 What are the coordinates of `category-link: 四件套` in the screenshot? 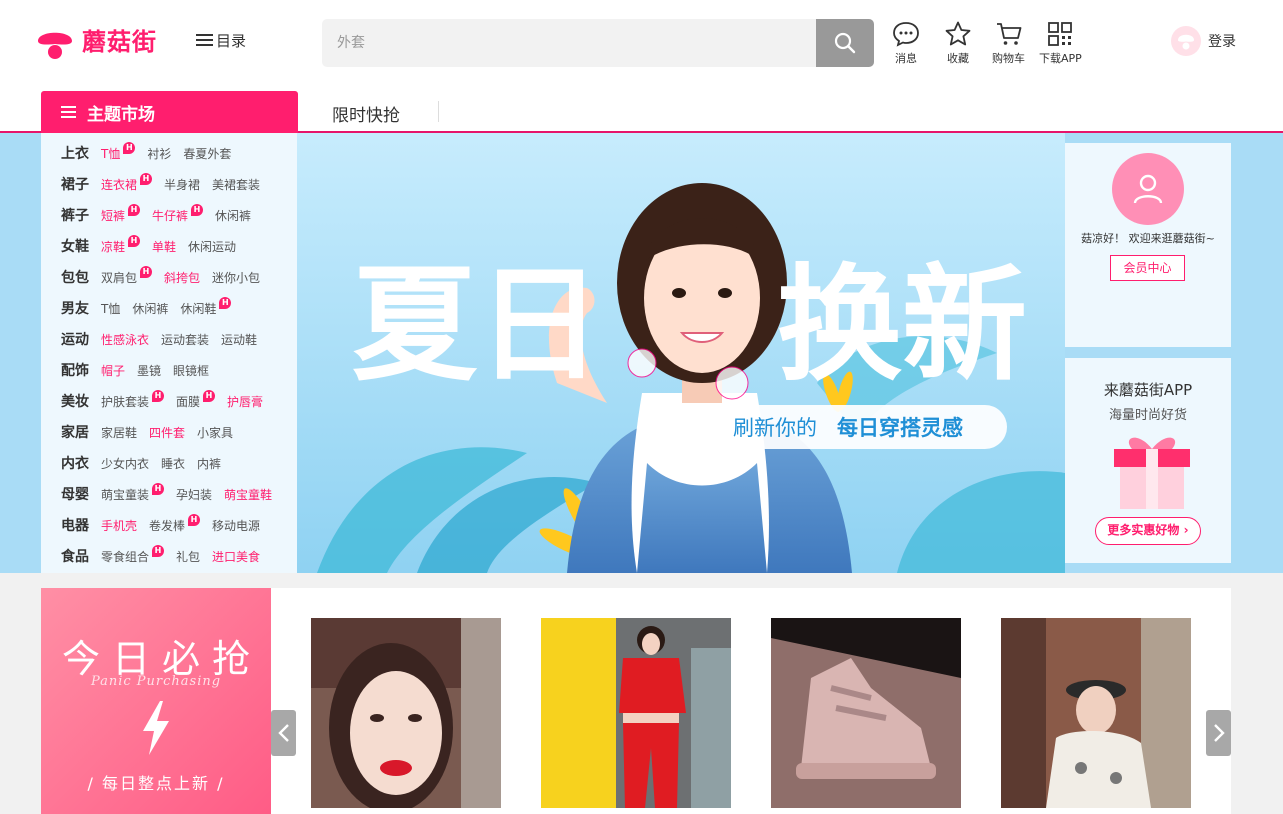 It's located at (167, 432).